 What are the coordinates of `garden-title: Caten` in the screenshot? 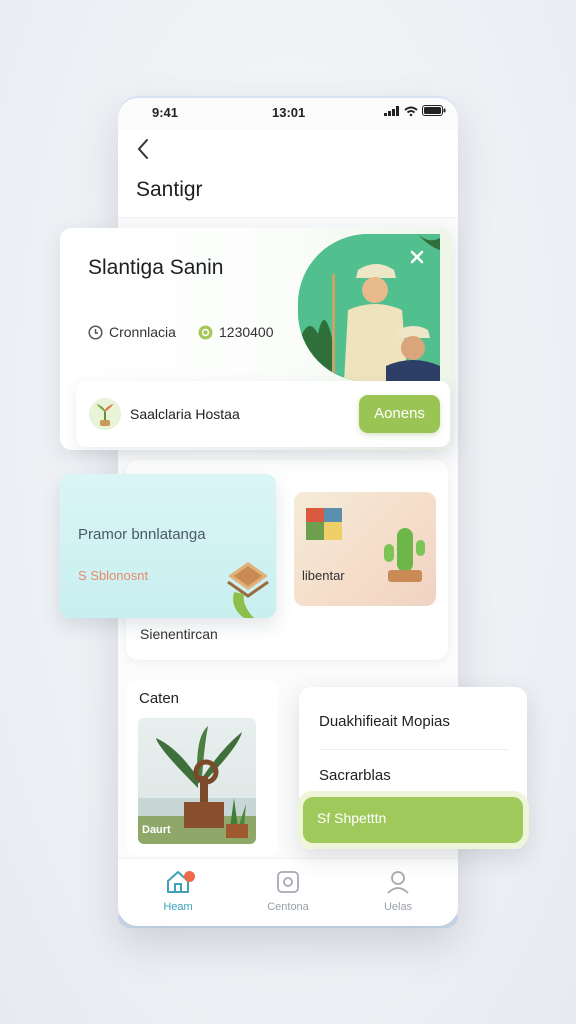 It's located at (159, 698).